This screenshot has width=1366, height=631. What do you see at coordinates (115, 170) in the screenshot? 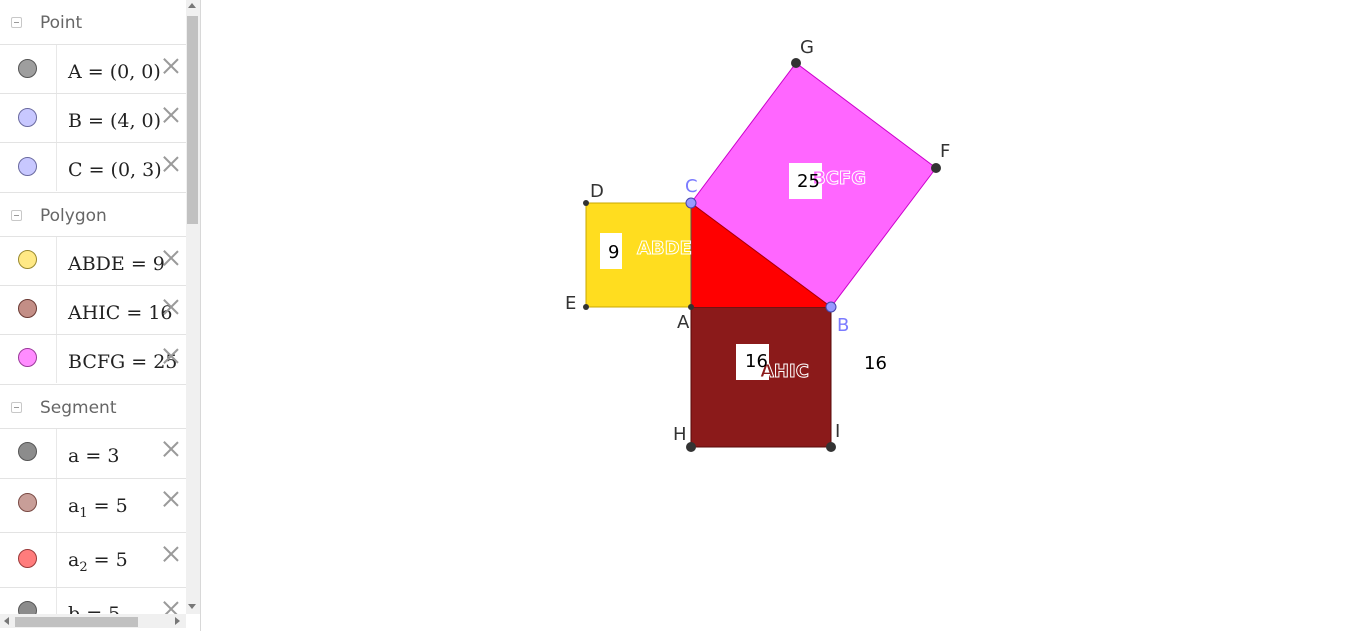
I see `algebra-expression: C = (0, 3)` at bounding box center [115, 170].